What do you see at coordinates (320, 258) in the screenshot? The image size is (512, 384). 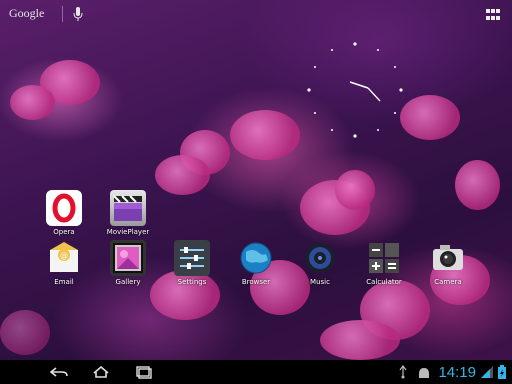 I see `music-icon` at bounding box center [320, 258].